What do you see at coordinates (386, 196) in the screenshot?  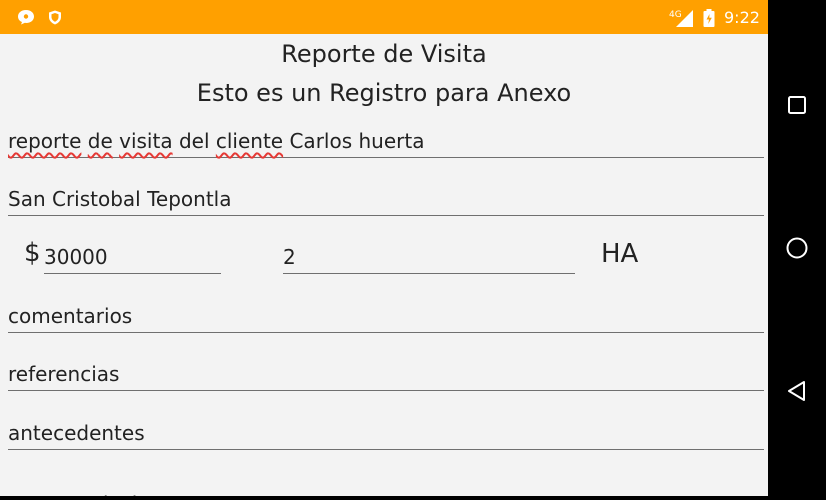 I see `direccion-field: San Cristobal Tepontla` at bounding box center [386, 196].